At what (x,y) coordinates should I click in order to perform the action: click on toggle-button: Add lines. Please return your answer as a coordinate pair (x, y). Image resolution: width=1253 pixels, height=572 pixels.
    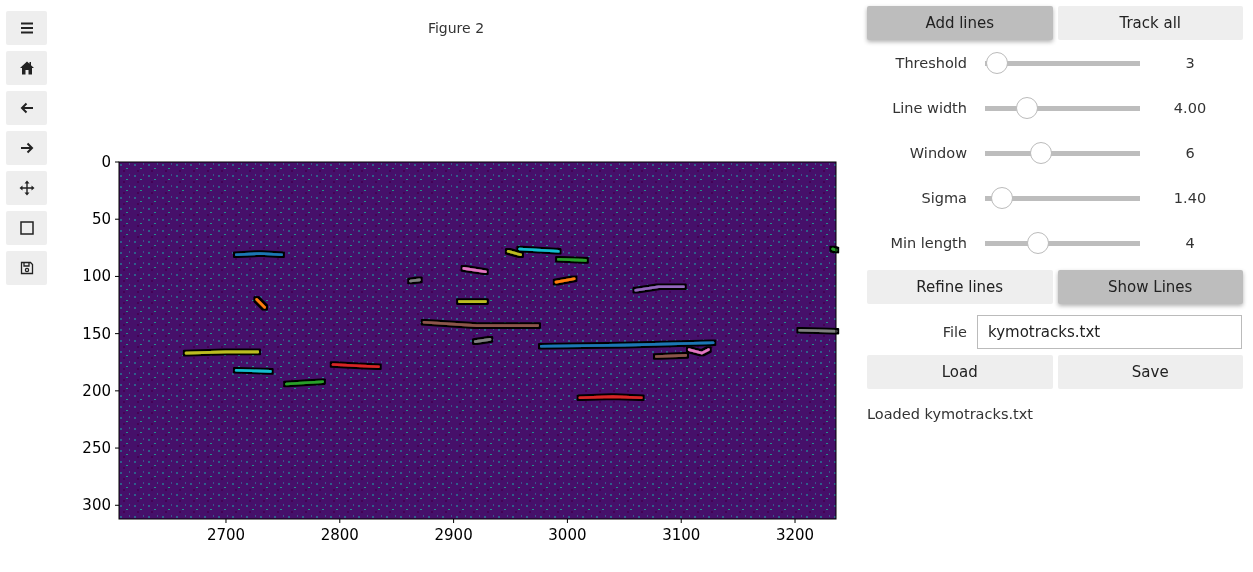
    Looking at the image, I should click on (960, 23).